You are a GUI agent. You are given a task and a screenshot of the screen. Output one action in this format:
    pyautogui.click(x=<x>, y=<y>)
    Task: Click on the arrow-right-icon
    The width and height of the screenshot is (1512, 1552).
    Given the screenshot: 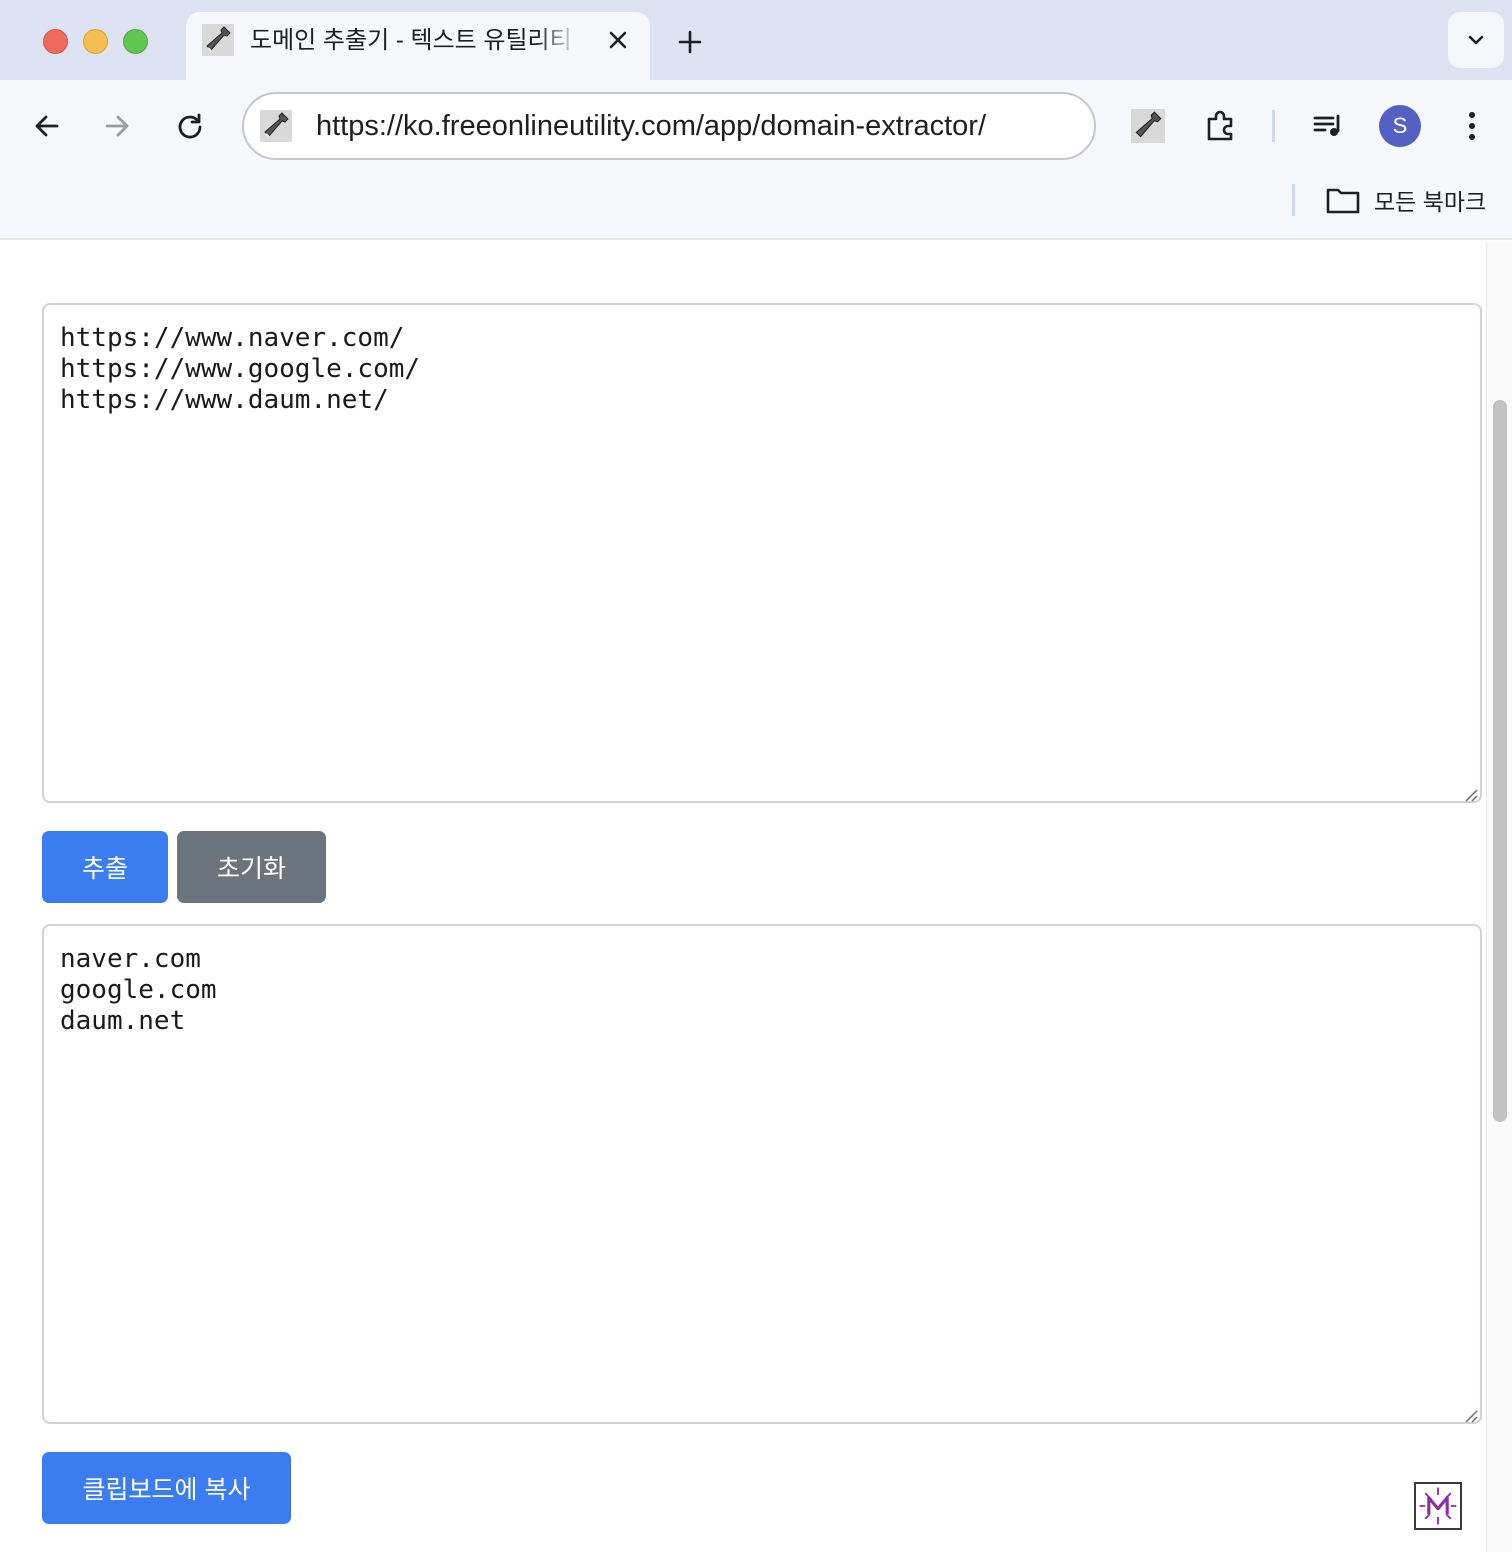 What is the action you would take?
    pyautogui.click(x=117, y=126)
    